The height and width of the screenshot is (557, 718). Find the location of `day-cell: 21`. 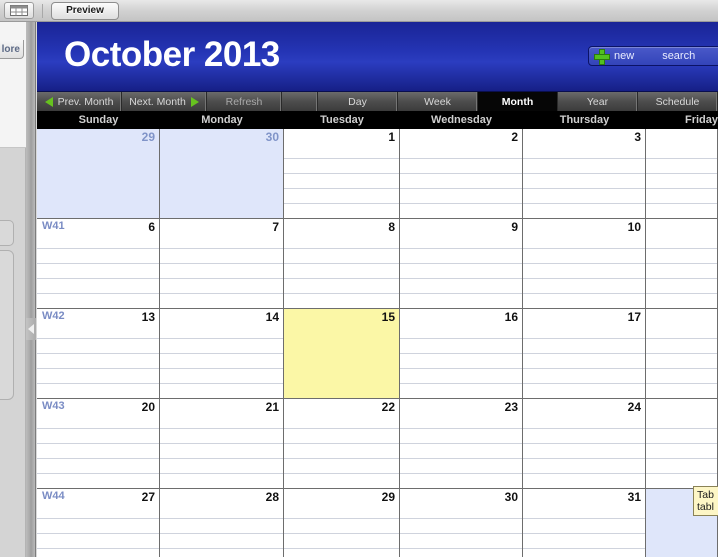

day-cell: 21 is located at coordinates (222, 443).